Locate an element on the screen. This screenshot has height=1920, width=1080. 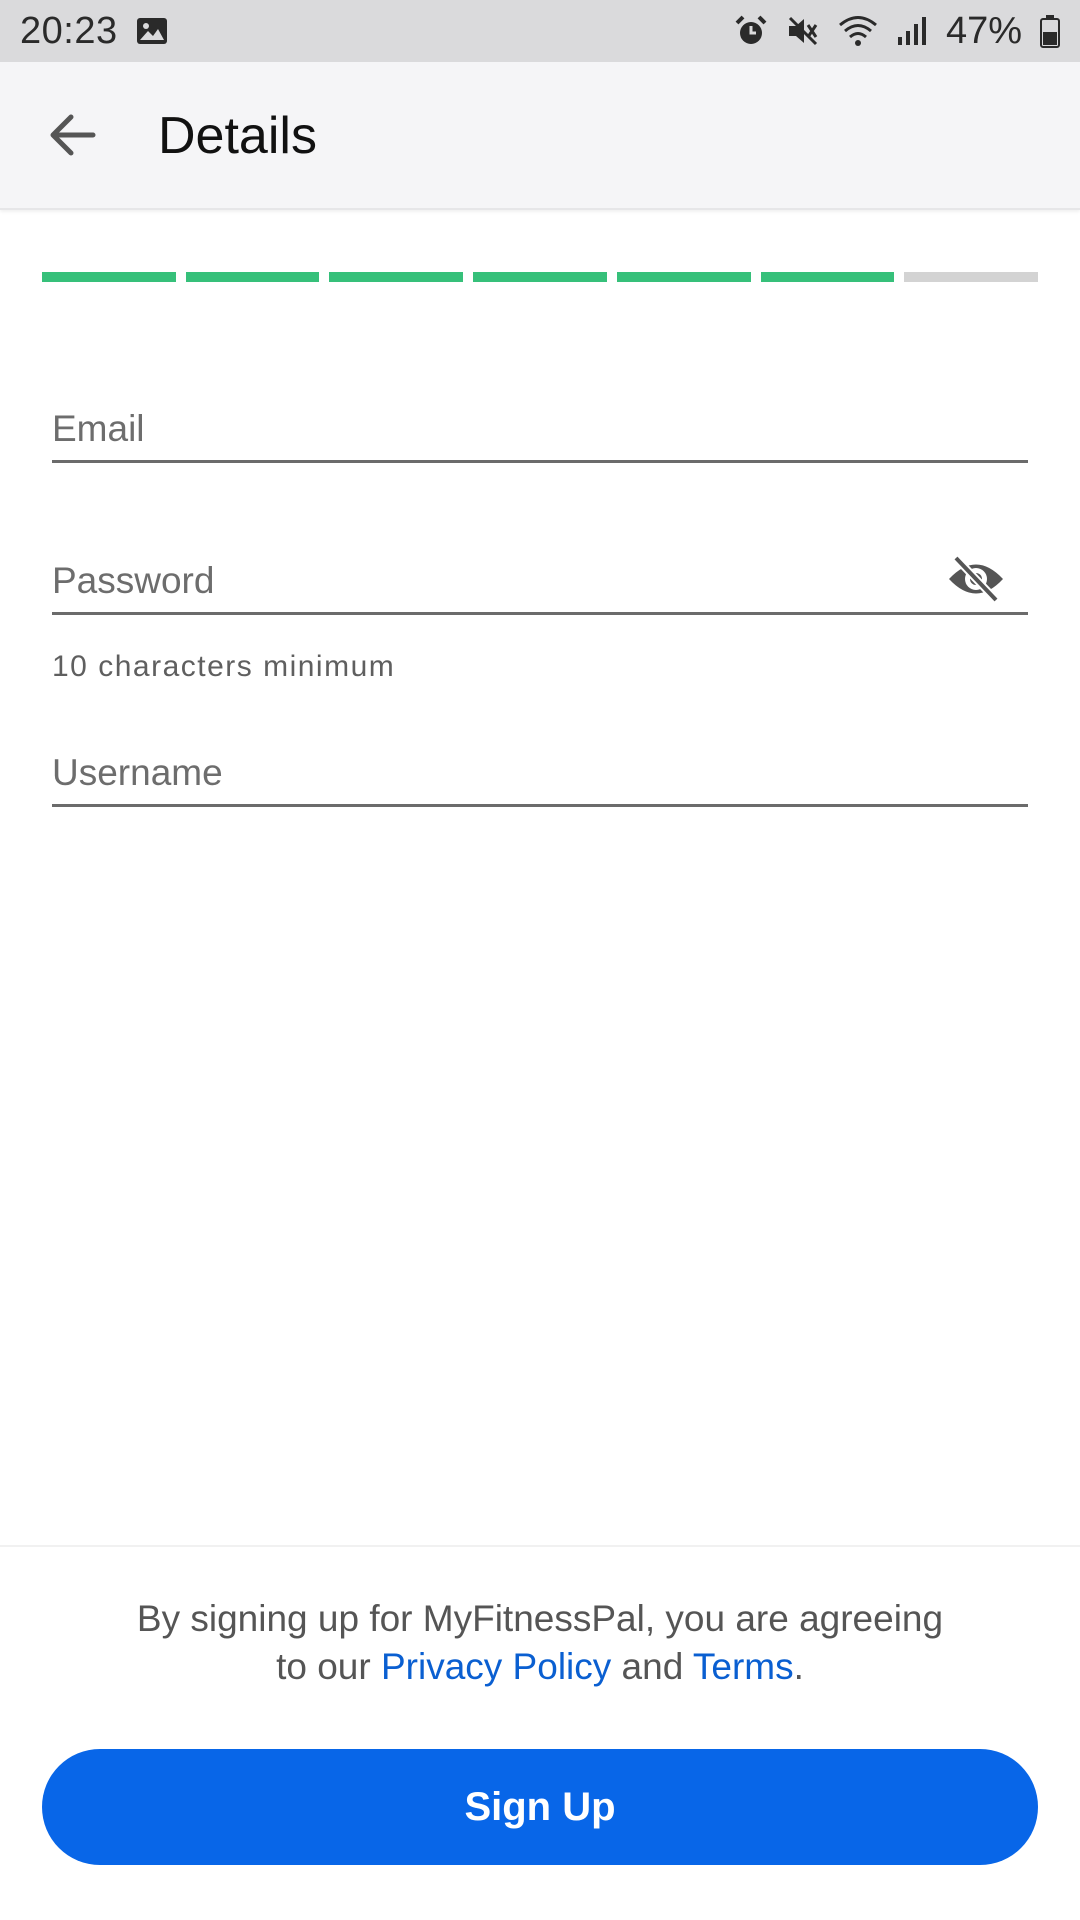
alarm-icon is located at coordinates (751, 31).